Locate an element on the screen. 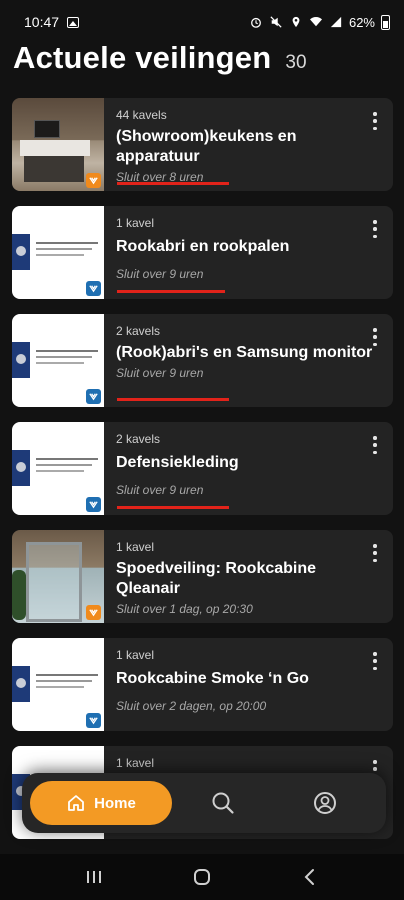 The image size is (404, 900). bottom-navigation: Home is located at coordinates (204, 803).